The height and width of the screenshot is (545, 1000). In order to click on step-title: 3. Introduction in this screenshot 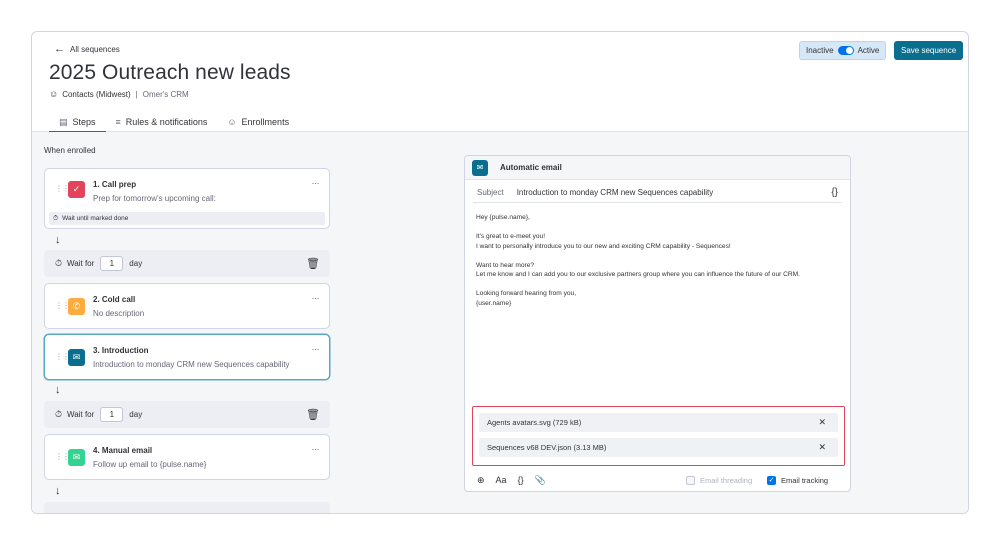, I will do `click(121, 350)`.